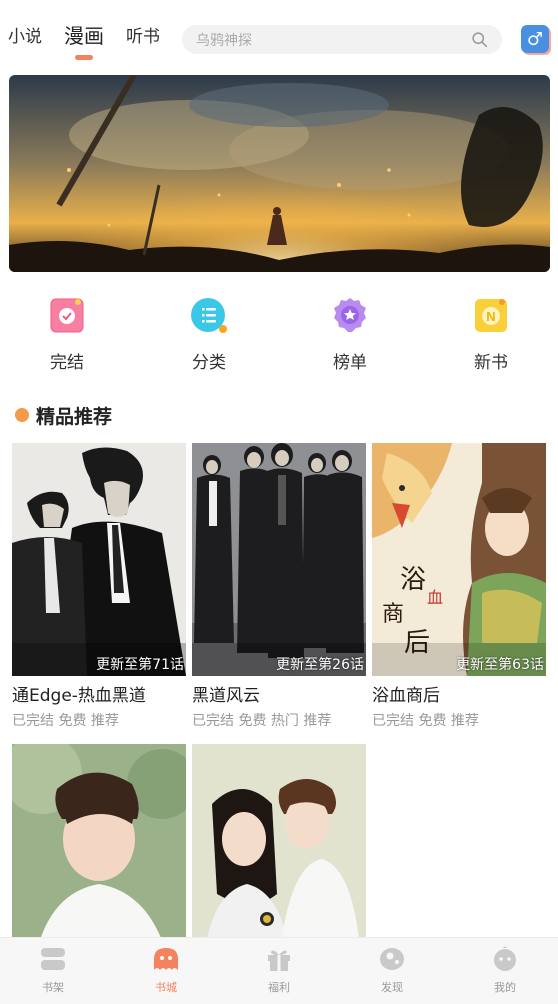 The image size is (558, 1004). I want to click on comic-cover: 更新至第71话, so click(99, 559).